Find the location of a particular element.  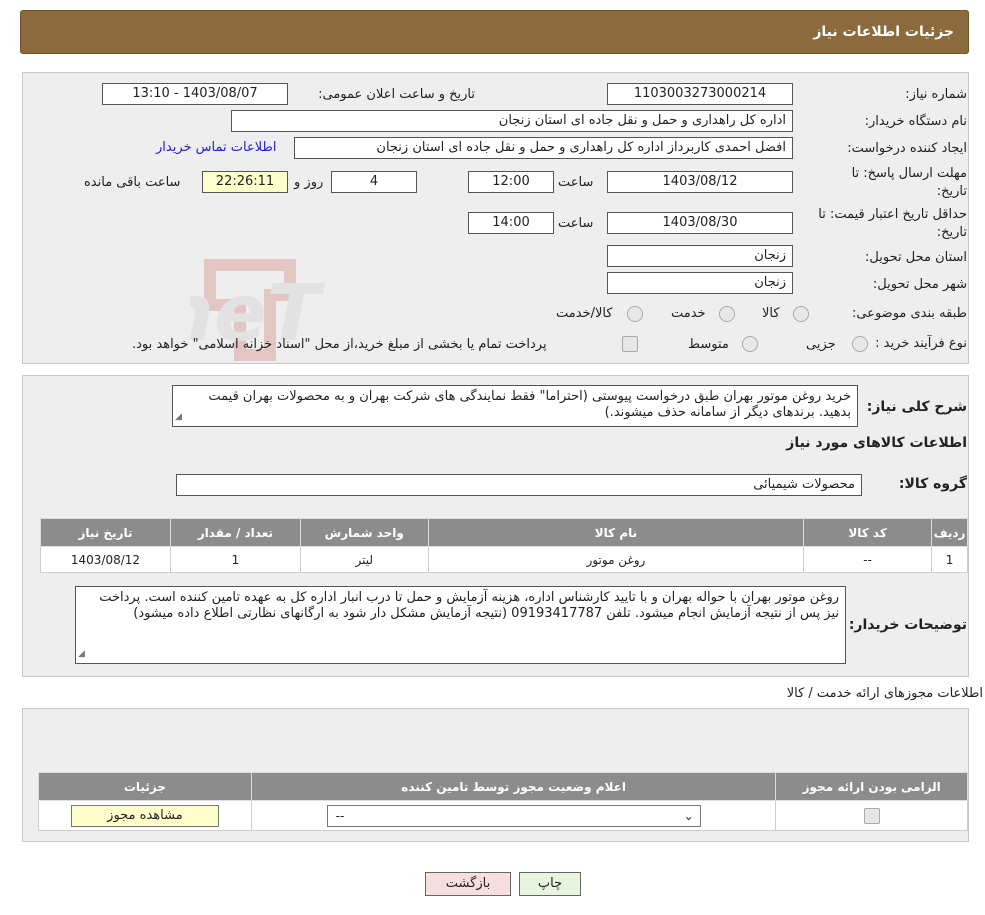

cell-permit-details: مشاهده مجوز is located at coordinates (145, 815).